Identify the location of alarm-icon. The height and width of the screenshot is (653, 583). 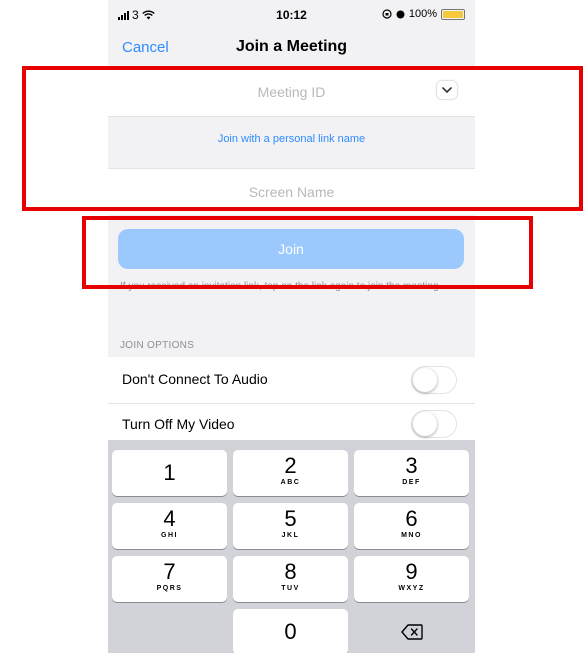
(400, 14).